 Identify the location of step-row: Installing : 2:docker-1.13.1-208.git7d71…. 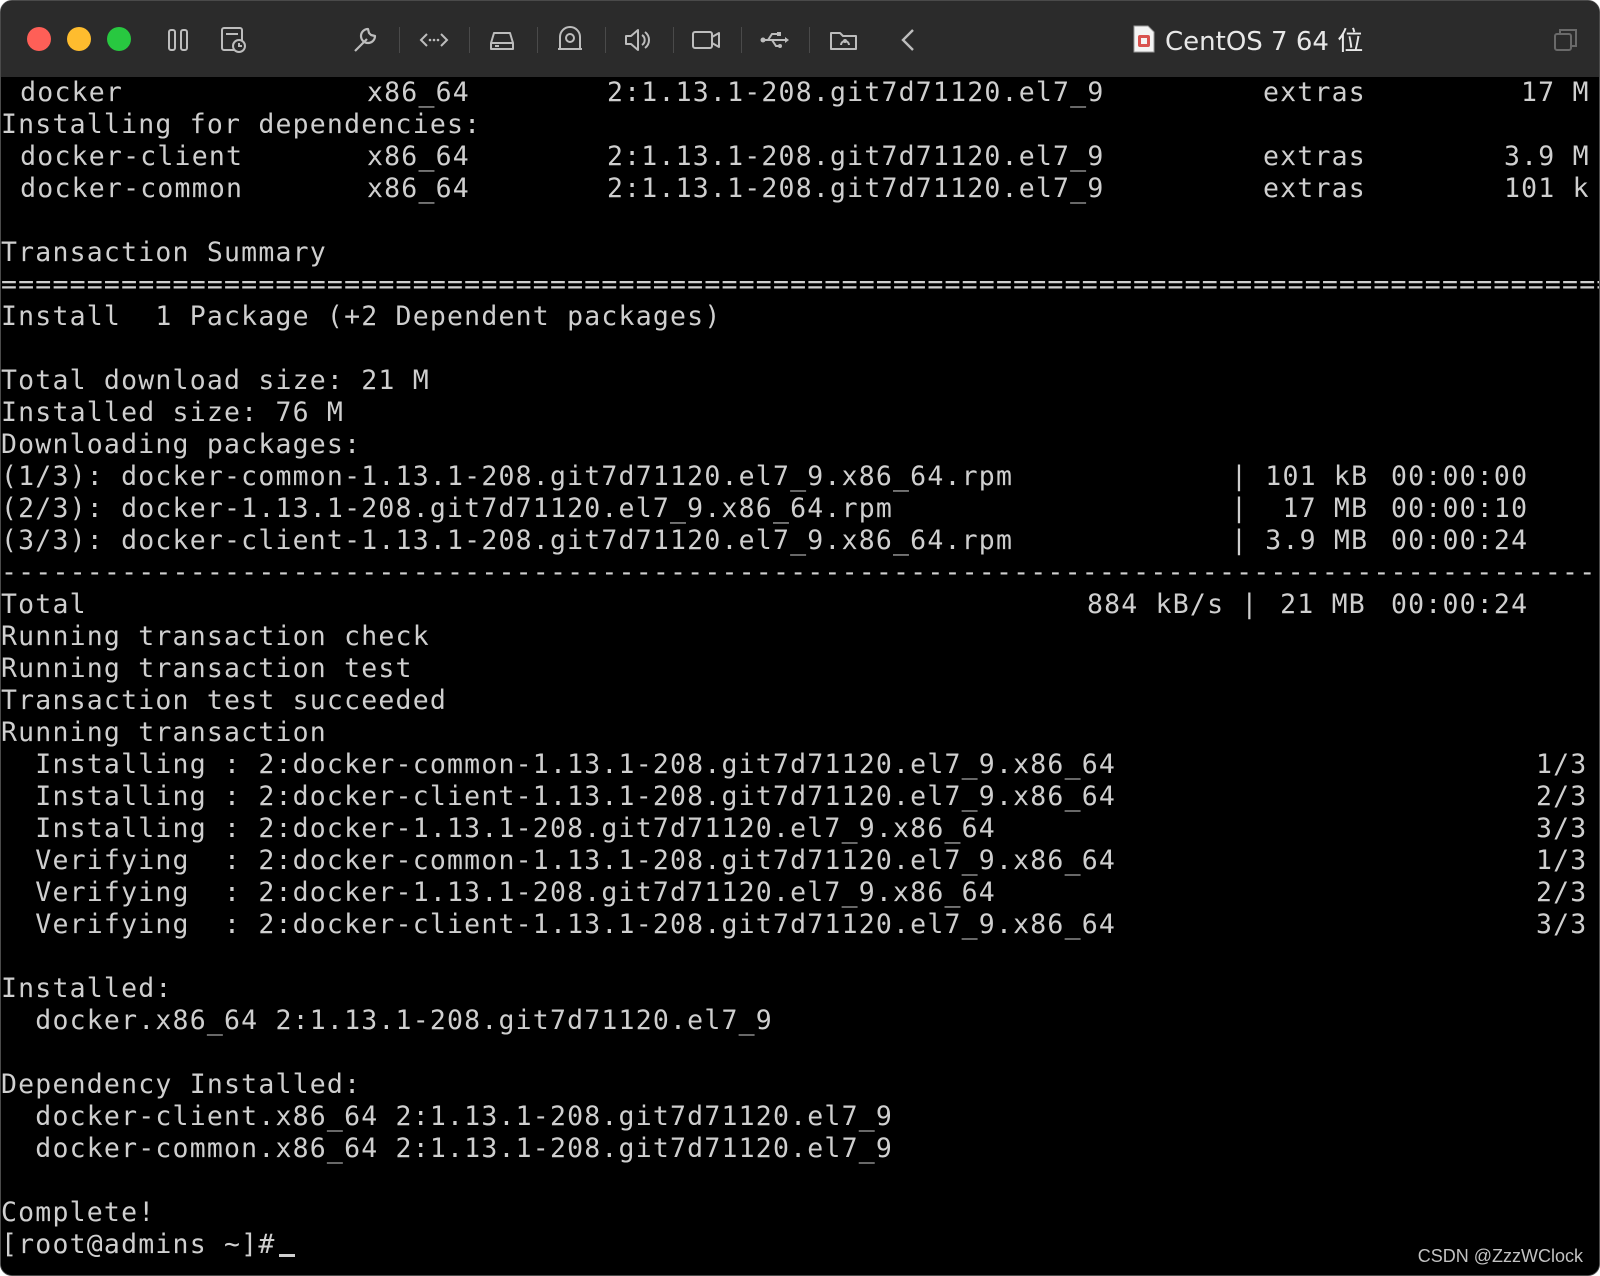
(794, 828).